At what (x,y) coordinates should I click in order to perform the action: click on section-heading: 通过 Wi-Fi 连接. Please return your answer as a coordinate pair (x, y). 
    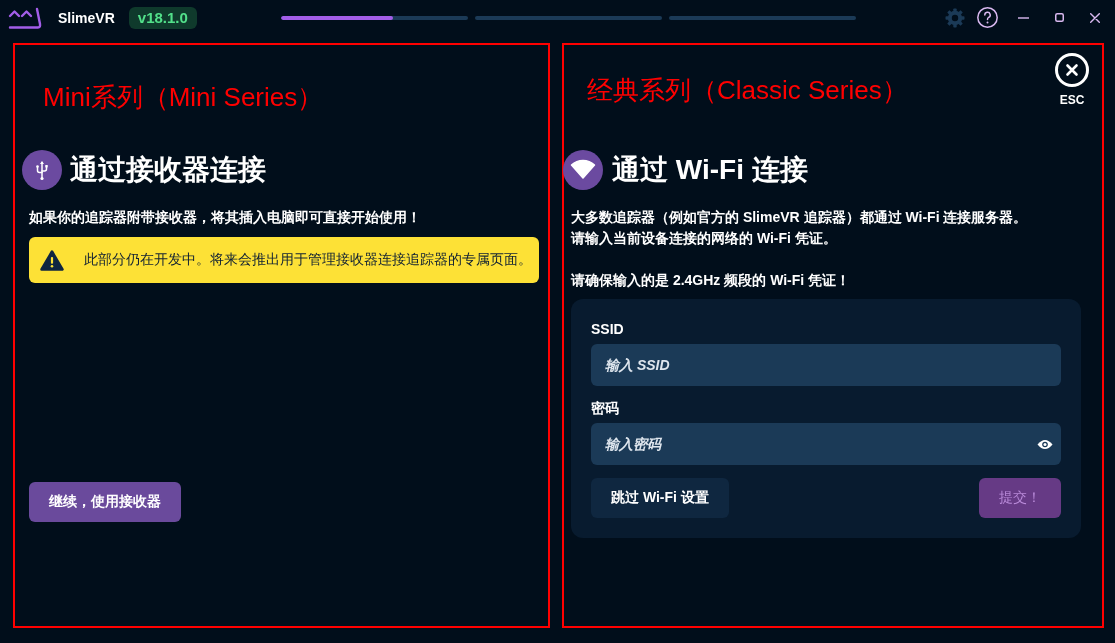
    Looking at the image, I should click on (710, 170).